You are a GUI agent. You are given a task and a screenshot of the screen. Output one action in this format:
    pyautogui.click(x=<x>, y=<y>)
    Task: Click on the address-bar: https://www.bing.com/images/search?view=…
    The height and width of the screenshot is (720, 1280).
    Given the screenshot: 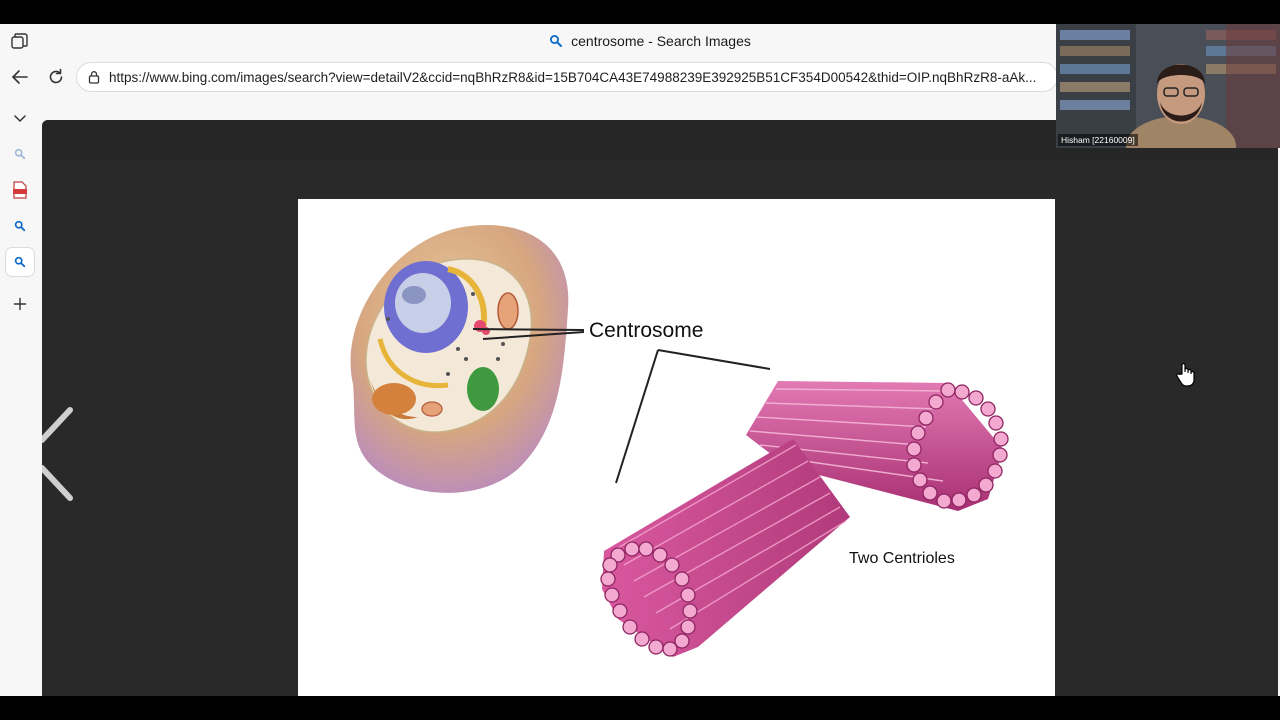 What is the action you would take?
    pyautogui.click(x=567, y=77)
    